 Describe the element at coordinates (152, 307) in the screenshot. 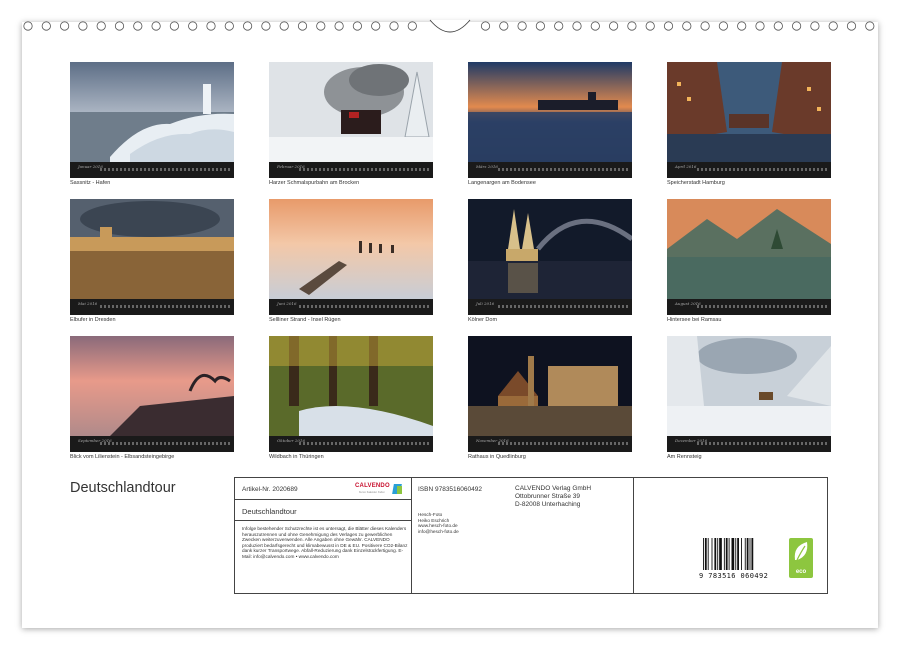

I see `month-strip: Mai 2016` at that location.